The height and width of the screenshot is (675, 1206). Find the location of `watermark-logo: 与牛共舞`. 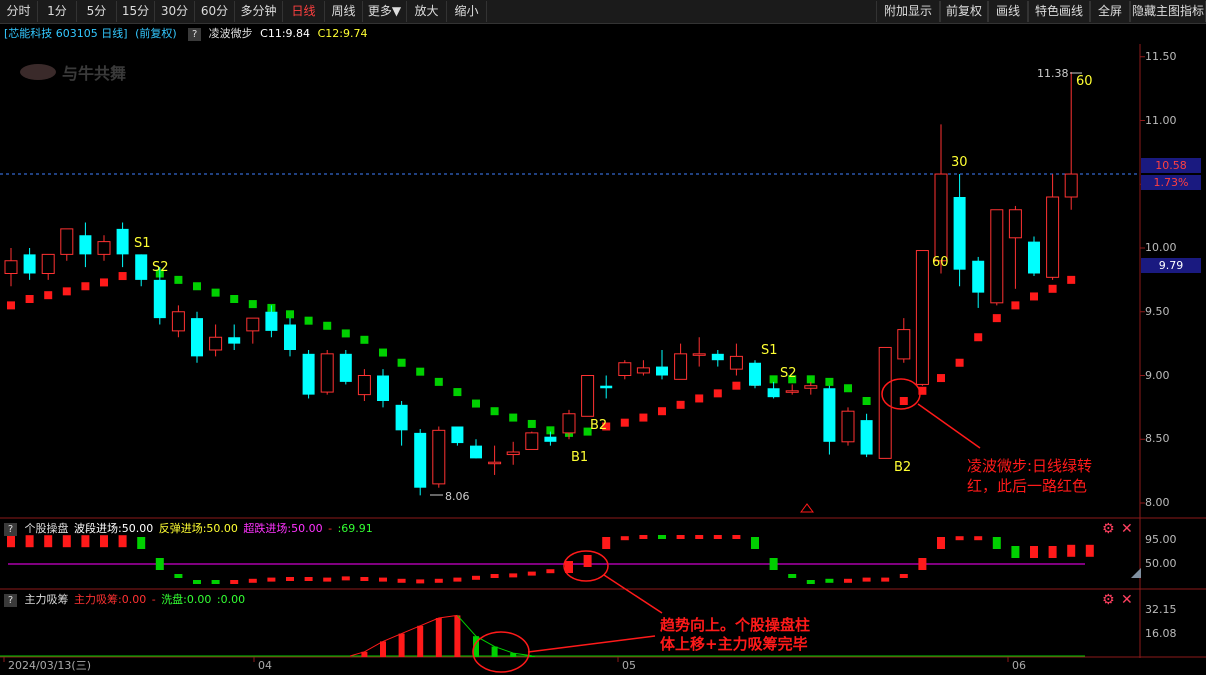

watermark-logo: 与牛共舞 is located at coordinates (73, 73).